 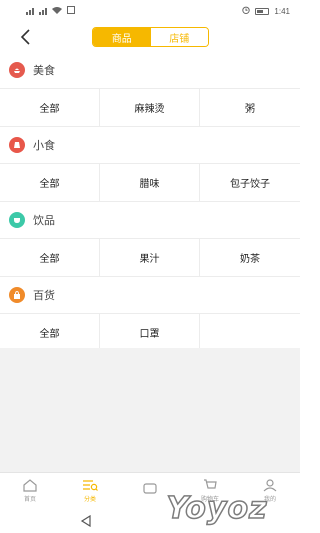 I want to click on category-title: 饮品, so click(x=44, y=221).